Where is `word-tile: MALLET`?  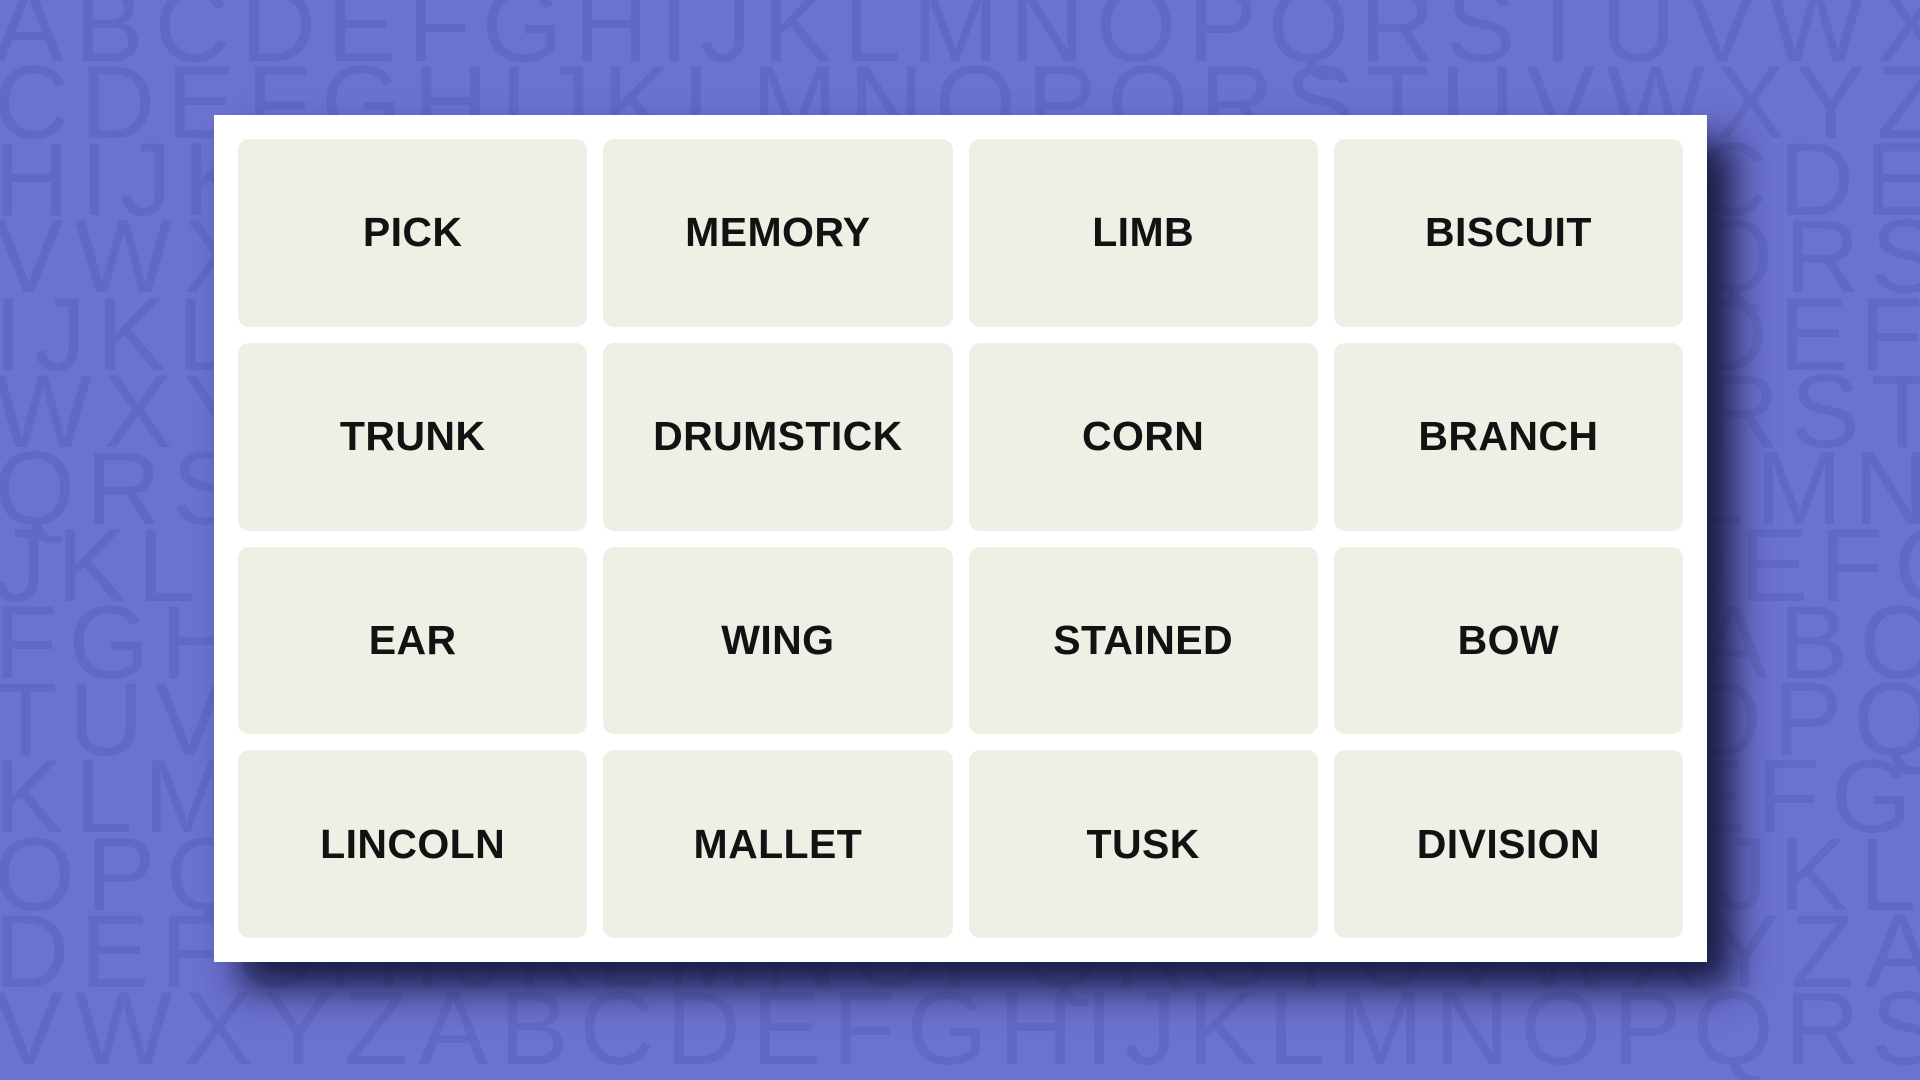
word-tile: MALLET is located at coordinates (778, 844).